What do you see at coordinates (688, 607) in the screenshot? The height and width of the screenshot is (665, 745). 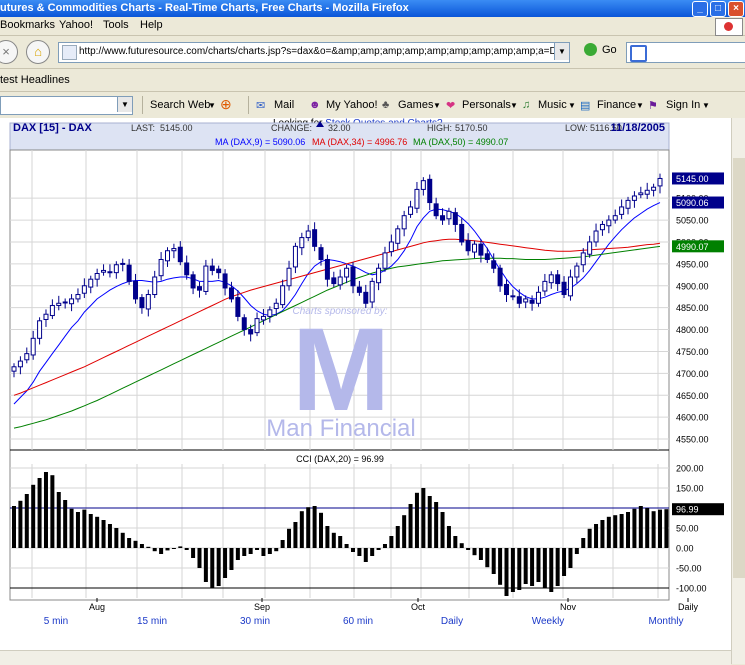 I see `x-axis-label: Daily` at bounding box center [688, 607].